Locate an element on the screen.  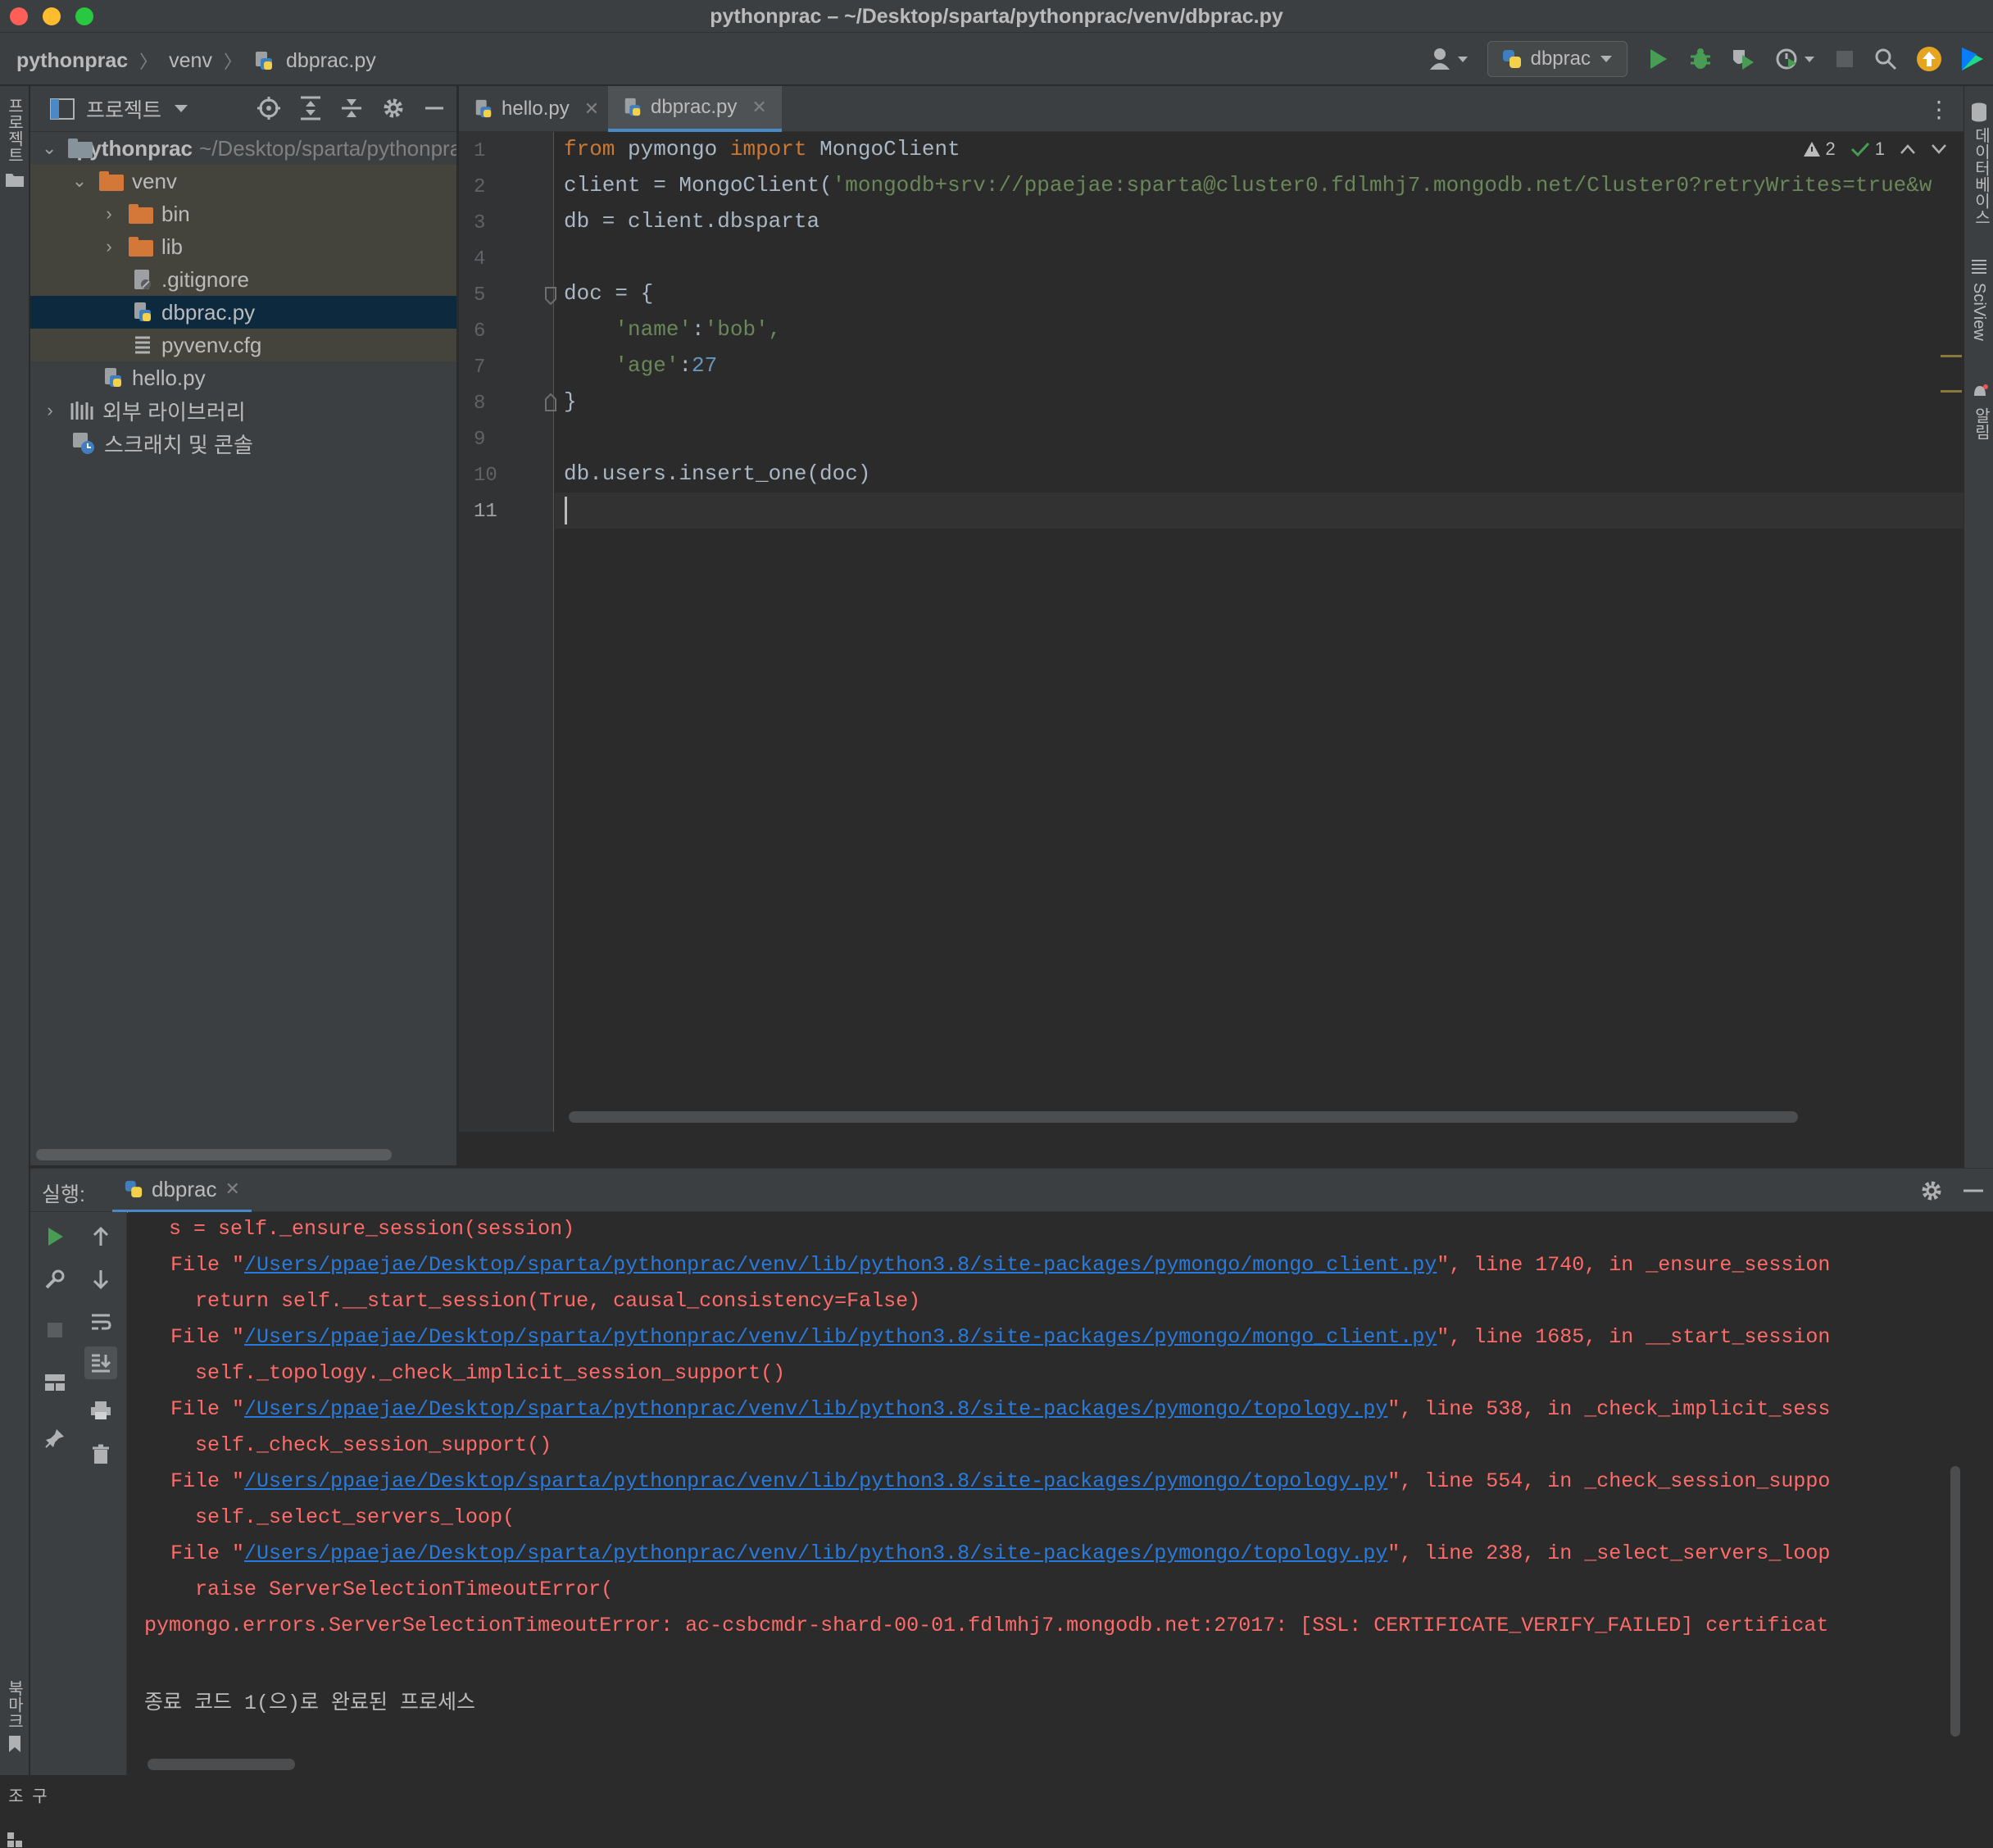
tree-item-pyvenv-cfg: pyvenv.cfg is located at coordinates (243, 345).